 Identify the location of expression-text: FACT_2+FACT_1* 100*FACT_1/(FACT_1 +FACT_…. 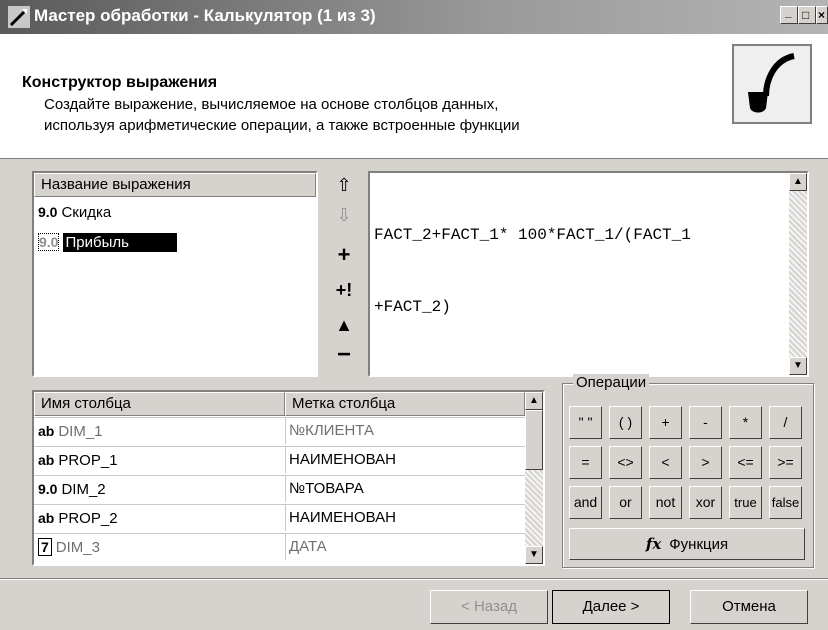
(532, 271).